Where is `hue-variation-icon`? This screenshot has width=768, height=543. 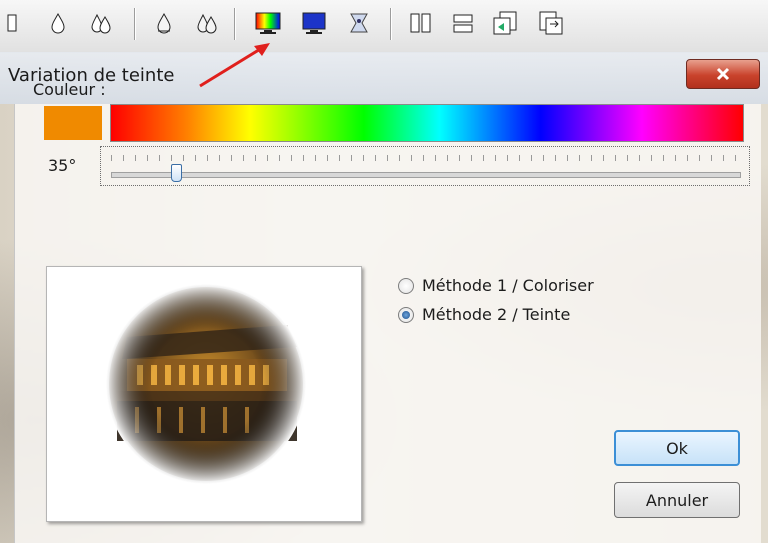 hue-variation-icon is located at coordinates (268, 23).